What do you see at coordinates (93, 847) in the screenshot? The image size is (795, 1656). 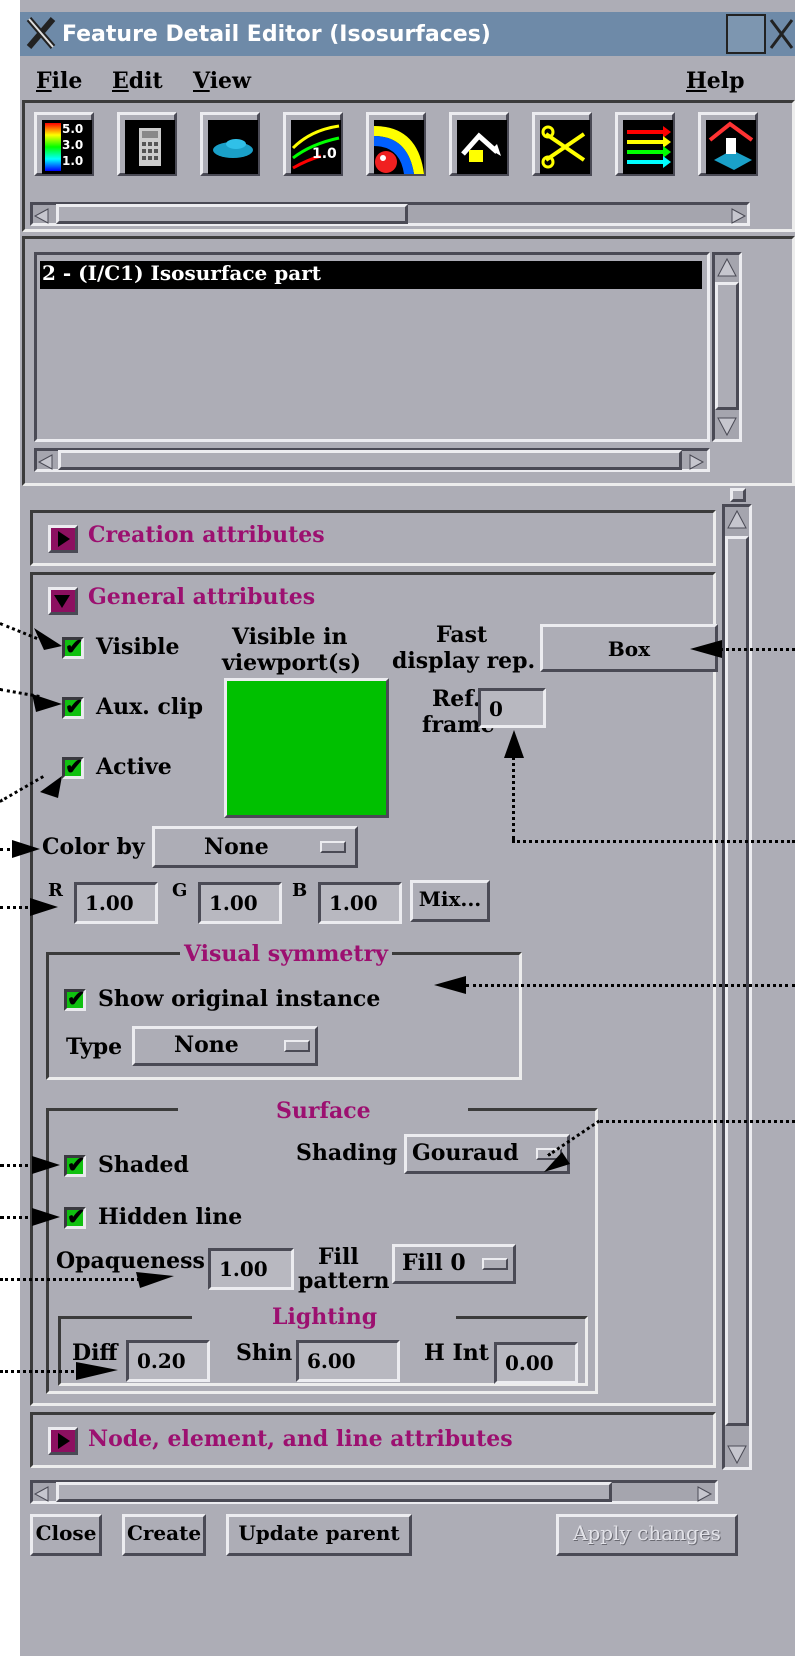 I see `color-by-label: Color by` at bounding box center [93, 847].